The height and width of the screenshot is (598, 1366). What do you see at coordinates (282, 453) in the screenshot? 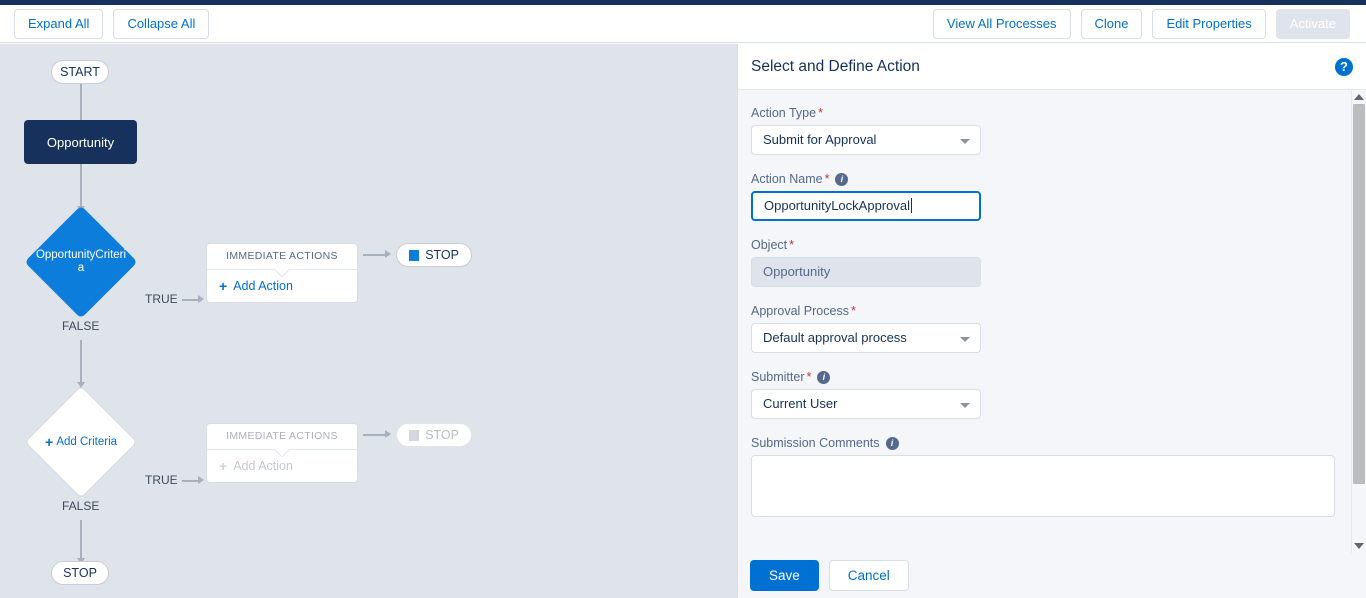
I see `immediate-actions-card-2: IMMEDIATE ACTIONS + Add Action` at bounding box center [282, 453].